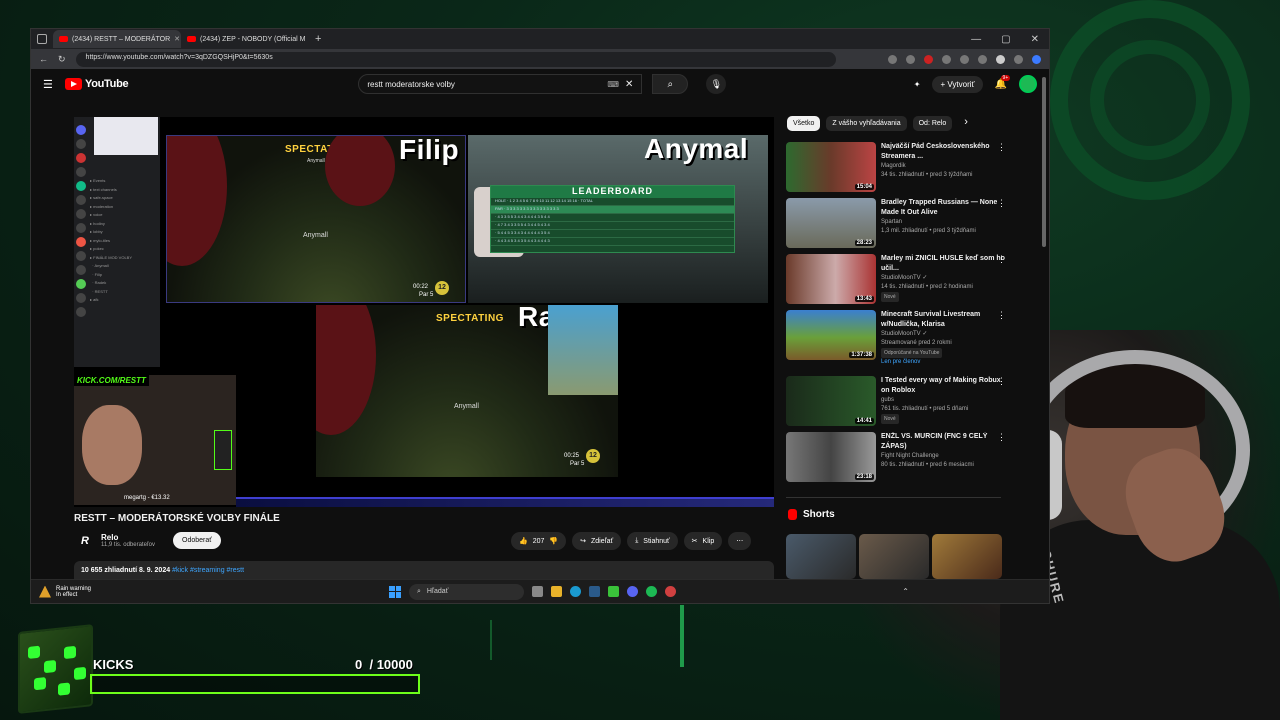  What do you see at coordinates (943, 442) in the screenshot?
I see `rec-title: ENŽL VS. MURCIN (FNC 9 CELÝ ZÁPAS)` at bounding box center [943, 442].